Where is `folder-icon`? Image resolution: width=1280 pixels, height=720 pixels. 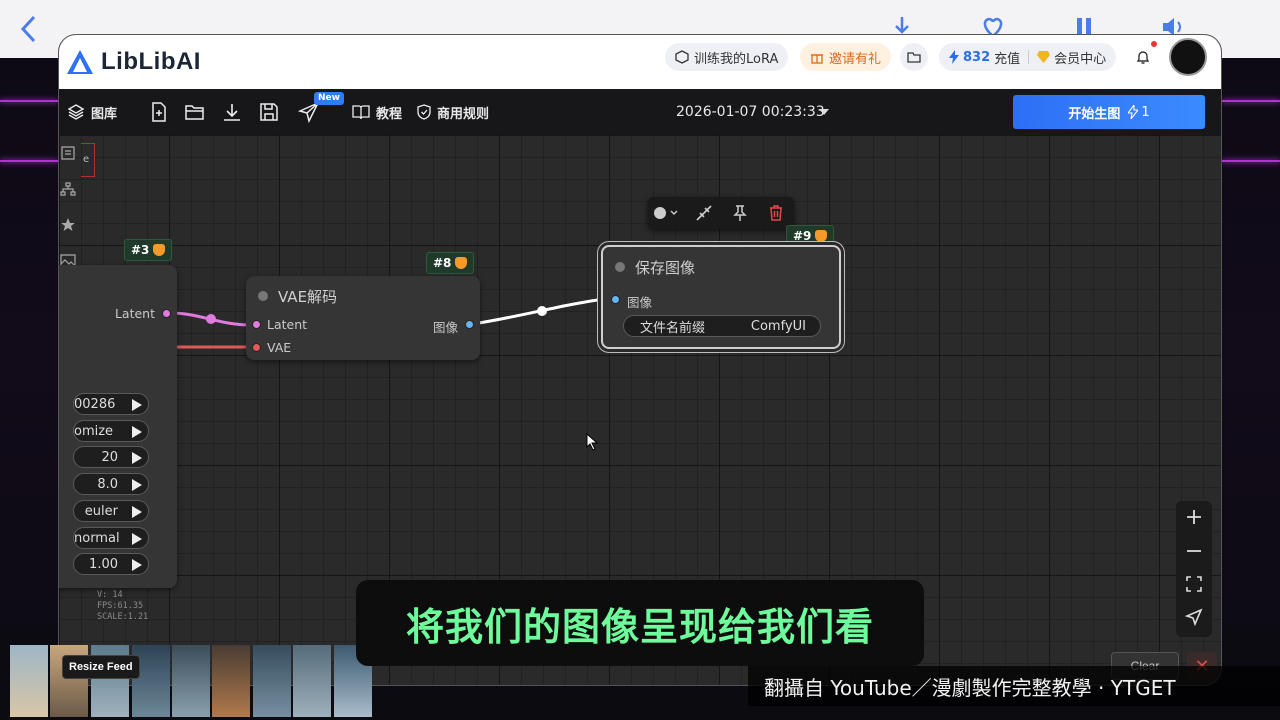
folder-icon is located at coordinates (914, 57).